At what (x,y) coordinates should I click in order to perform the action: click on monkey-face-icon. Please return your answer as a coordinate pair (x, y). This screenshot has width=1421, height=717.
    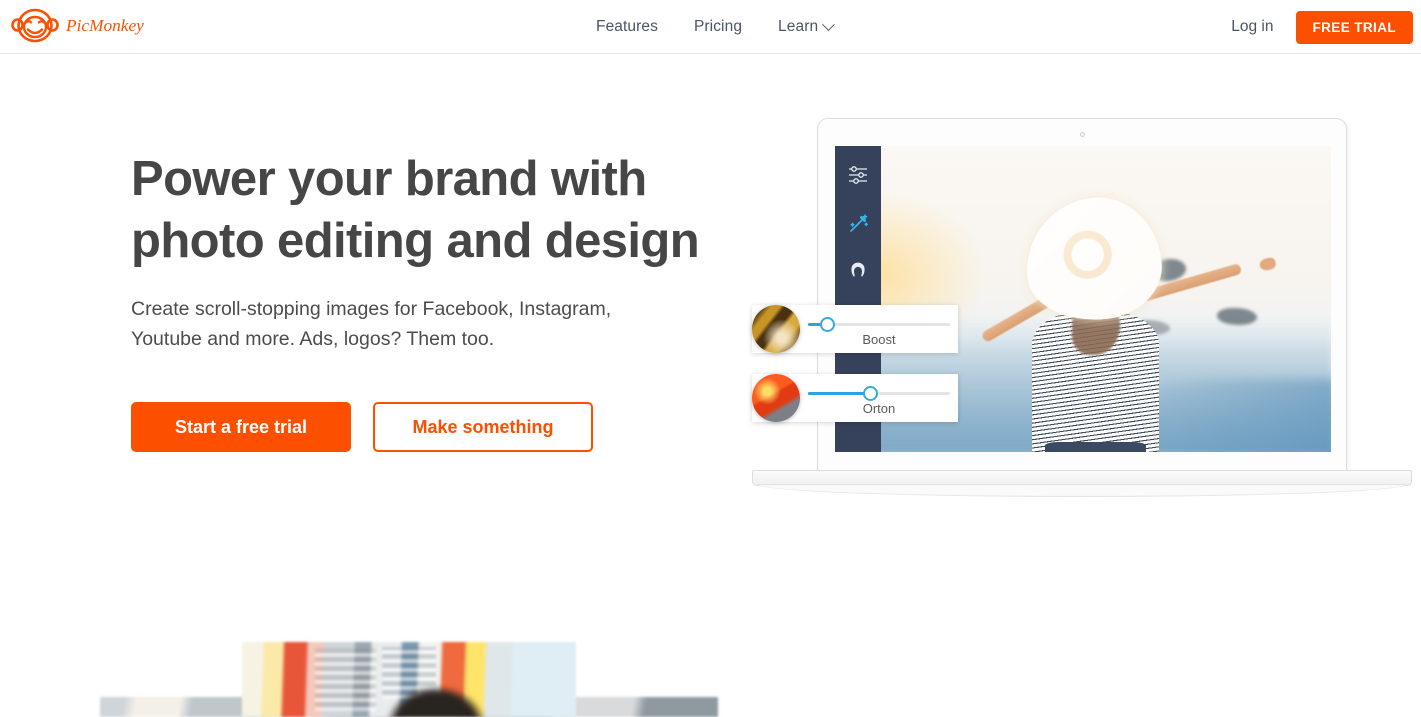
    Looking at the image, I should click on (35, 25).